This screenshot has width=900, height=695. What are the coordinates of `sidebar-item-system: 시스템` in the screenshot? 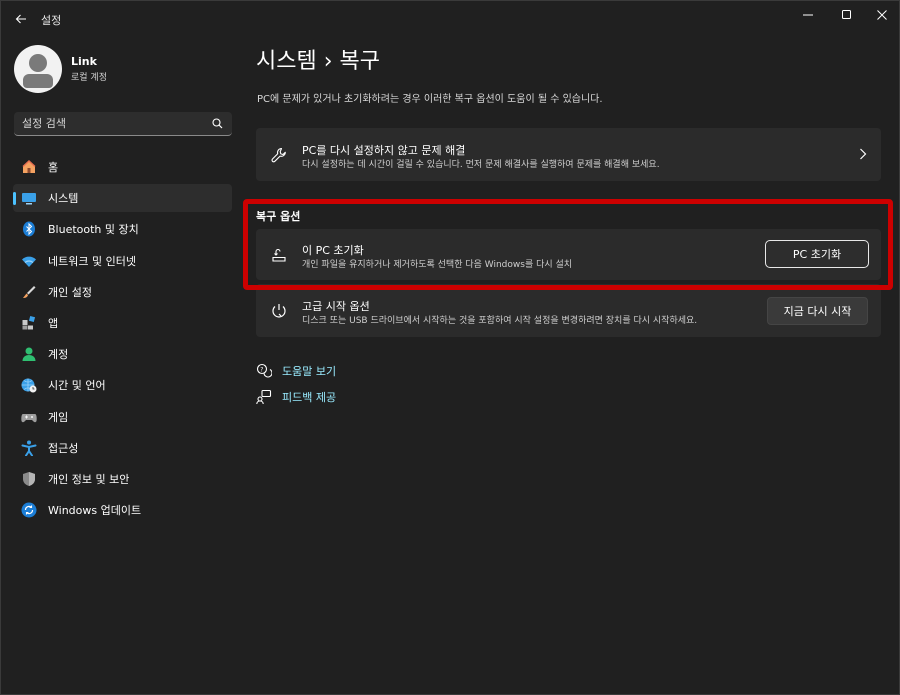 It's located at (122, 198).